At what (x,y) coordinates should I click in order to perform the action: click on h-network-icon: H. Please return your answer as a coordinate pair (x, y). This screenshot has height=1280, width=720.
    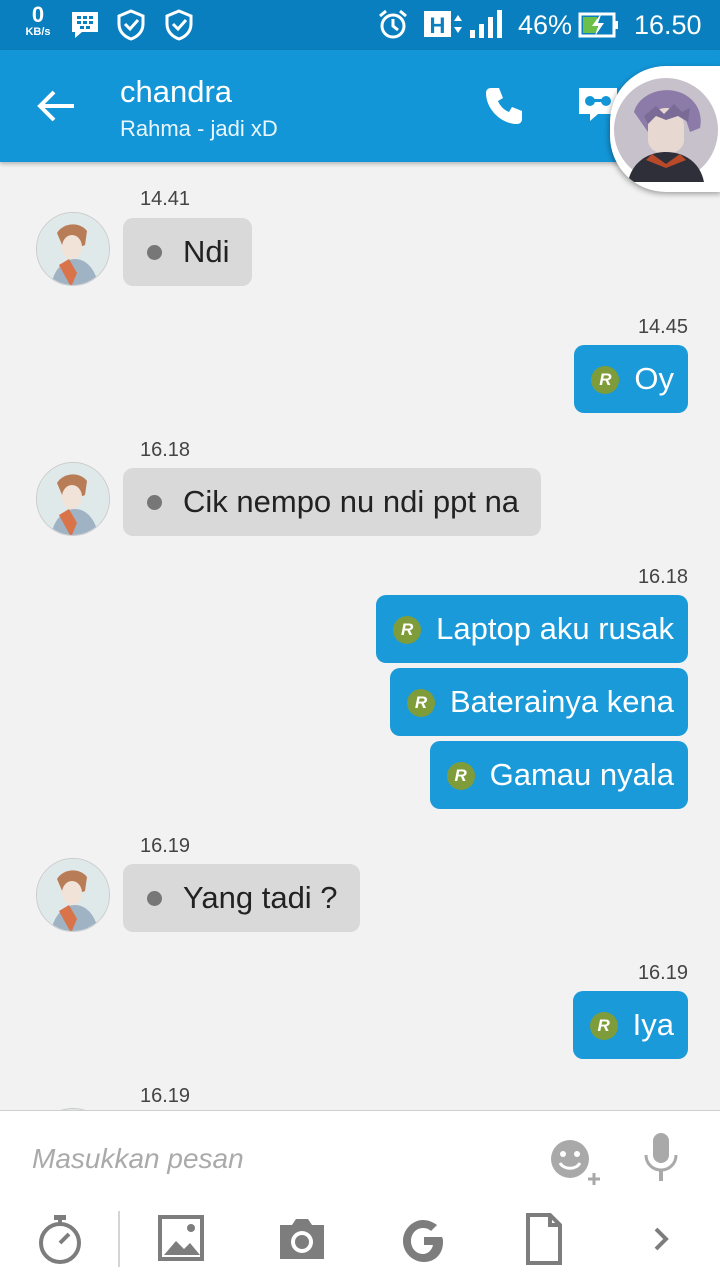
    Looking at the image, I should click on (463, 24).